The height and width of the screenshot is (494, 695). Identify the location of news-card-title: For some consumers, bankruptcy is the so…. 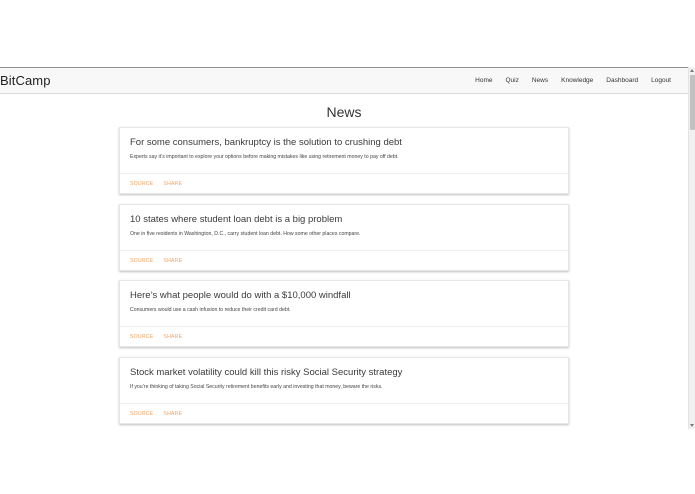
(266, 142).